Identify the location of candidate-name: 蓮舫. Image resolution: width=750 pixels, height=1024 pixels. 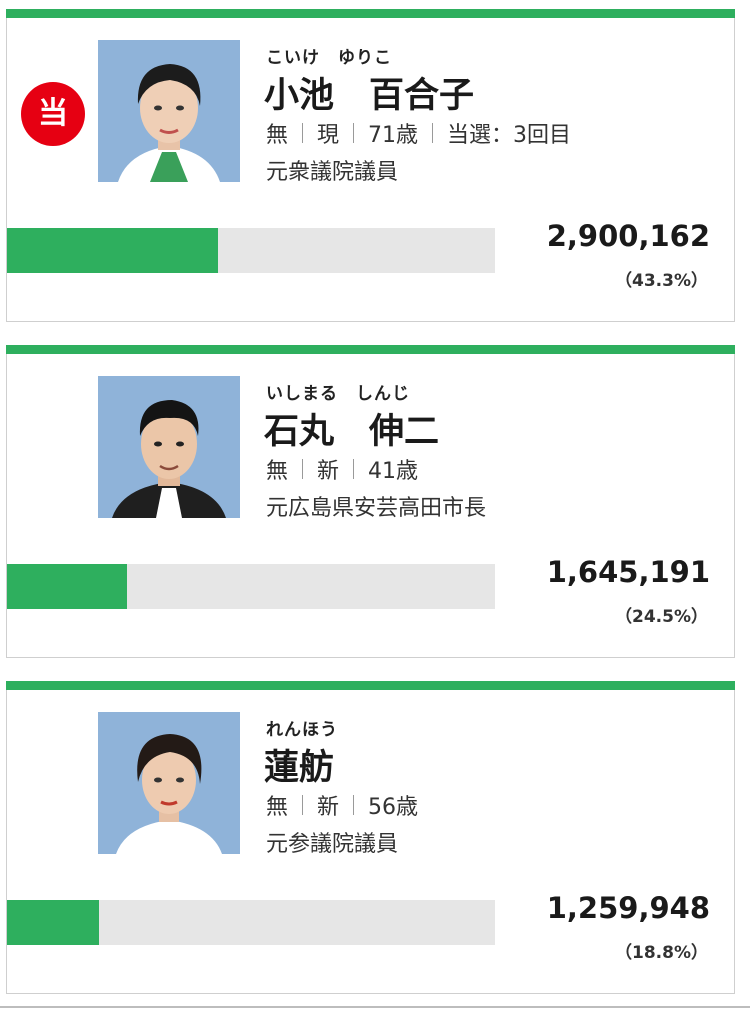
(299, 768).